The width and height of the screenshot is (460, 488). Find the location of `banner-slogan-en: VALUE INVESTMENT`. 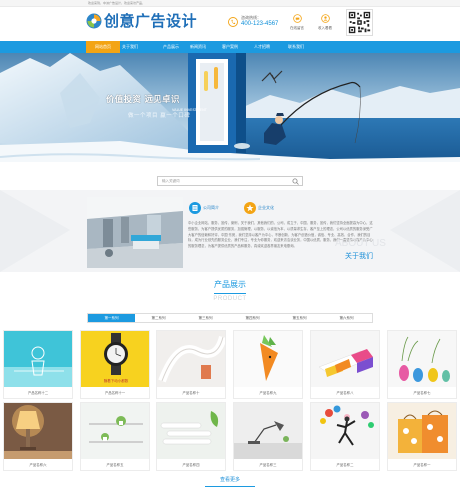

banner-slogan-en: VALUE INVESTMENT is located at coordinates (189, 110).